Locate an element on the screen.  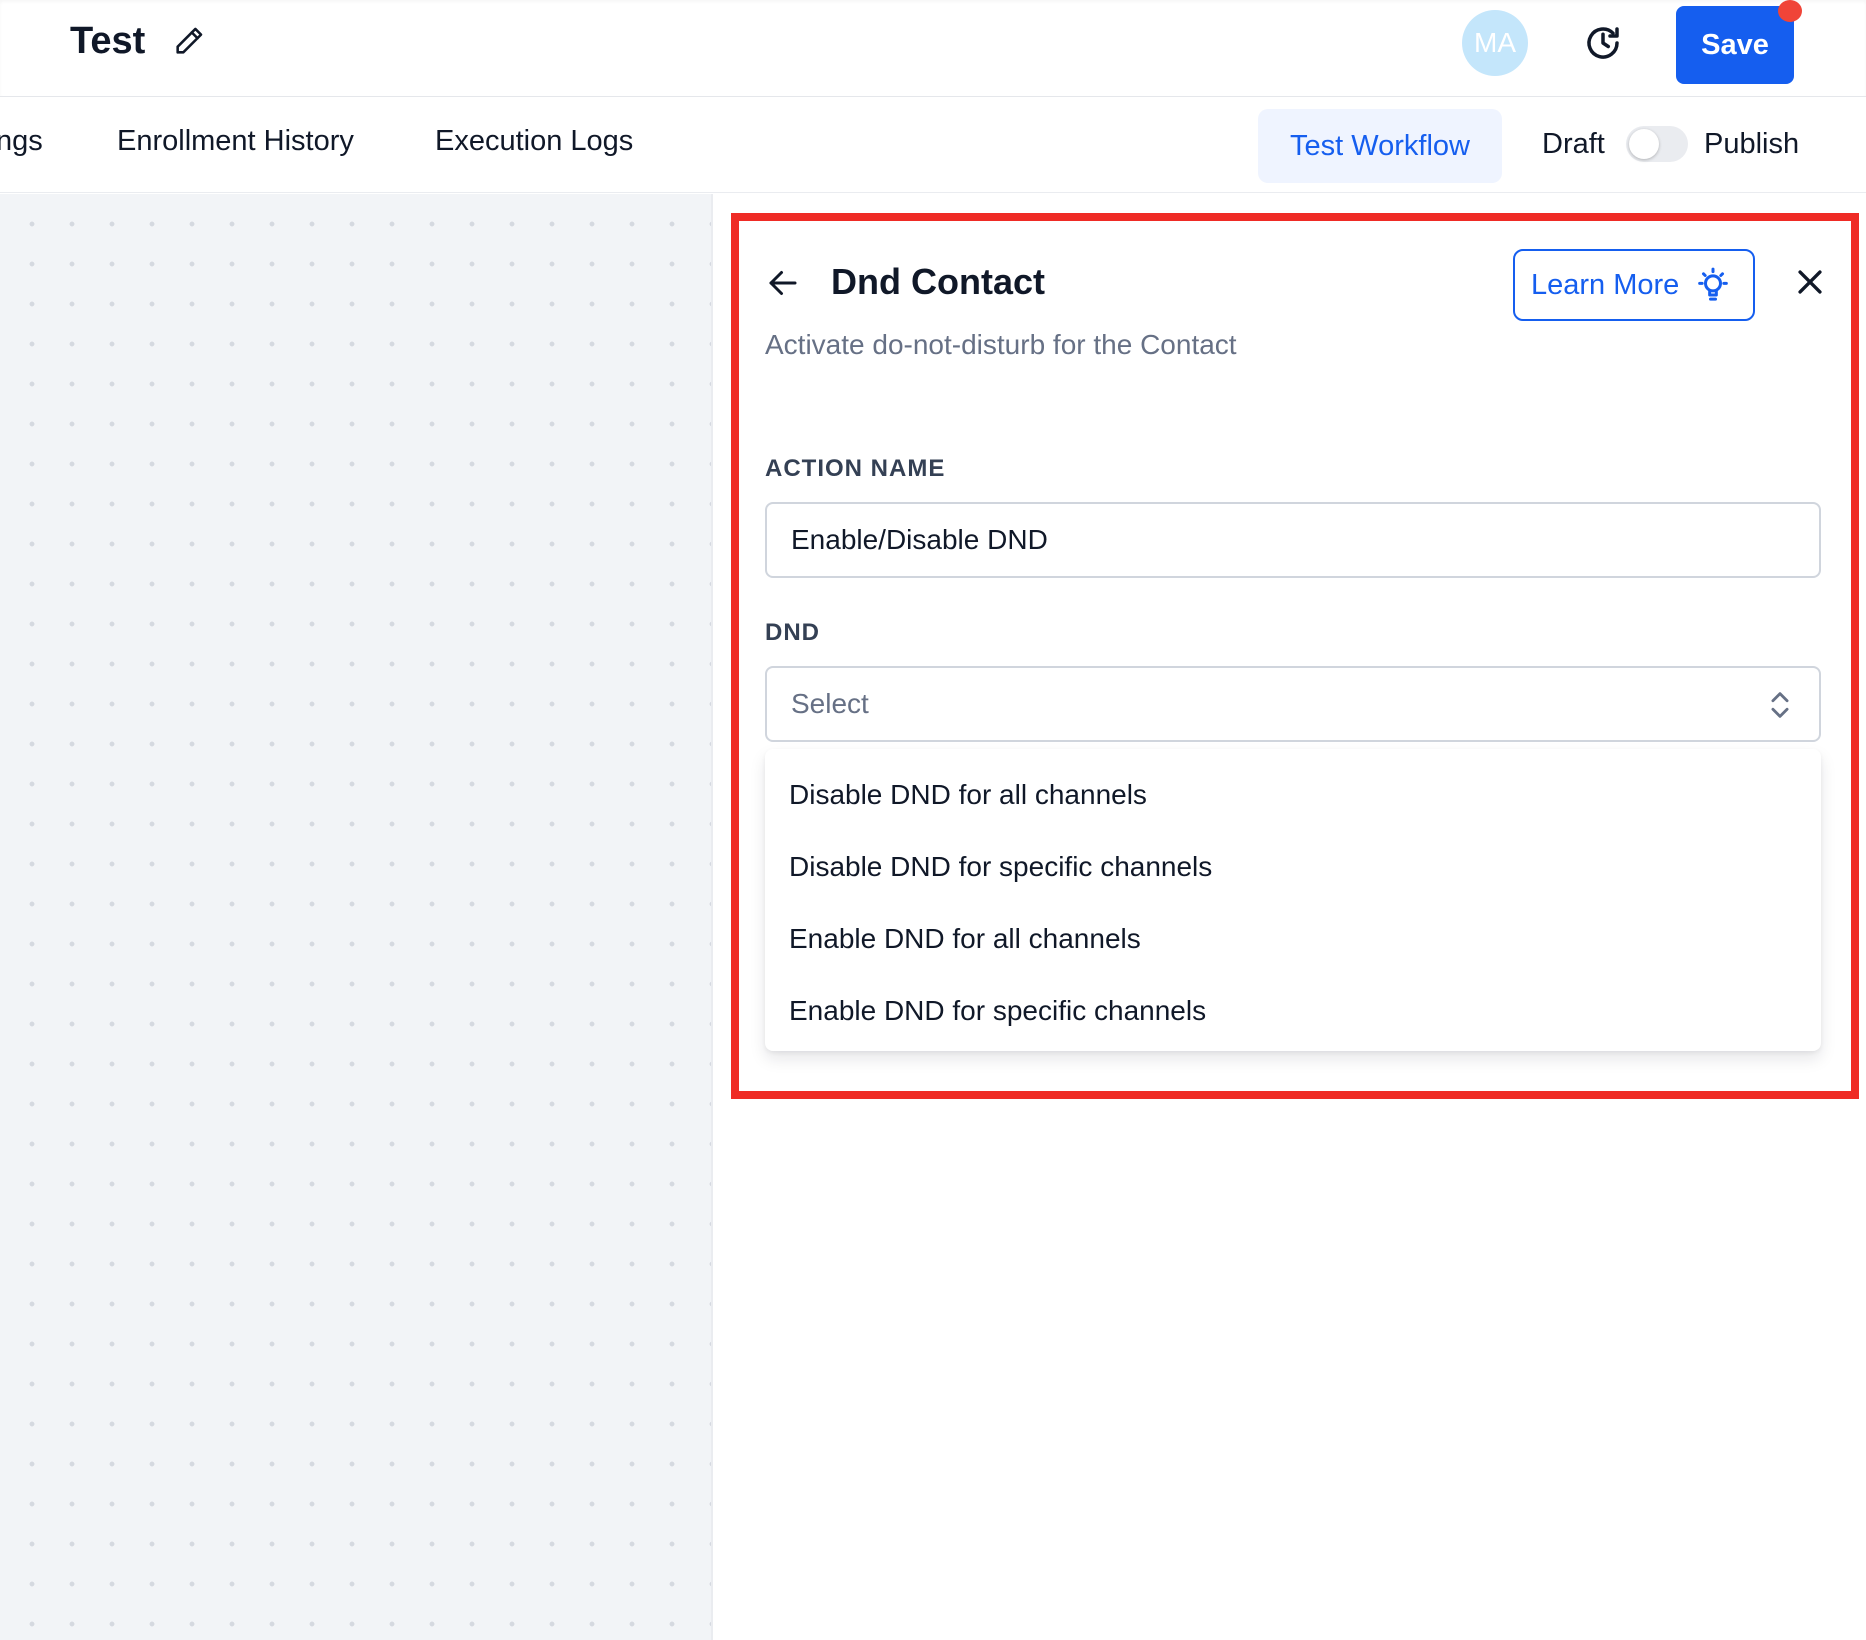
dnd-option-enable-specific: Enable DND for specific channels is located at coordinates (1293, 1011).